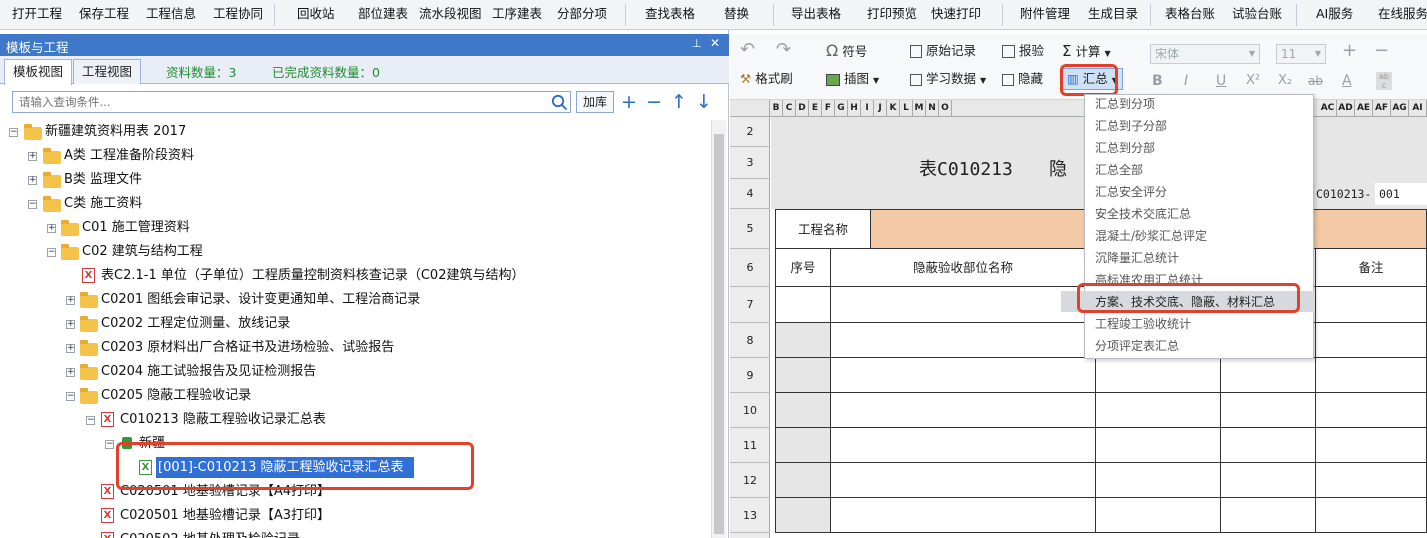  Describe the element at coordinates (750, 305) in the screenshot. I see `row-number: 7` at that location.